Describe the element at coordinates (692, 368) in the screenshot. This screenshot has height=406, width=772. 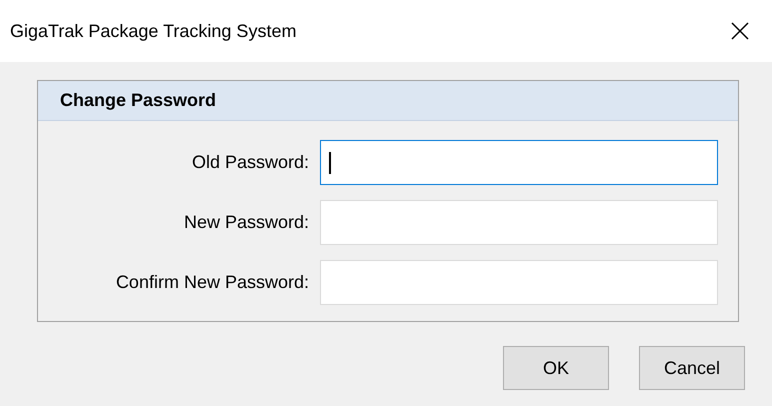
I see `dialog-button: Cancel` at that location.